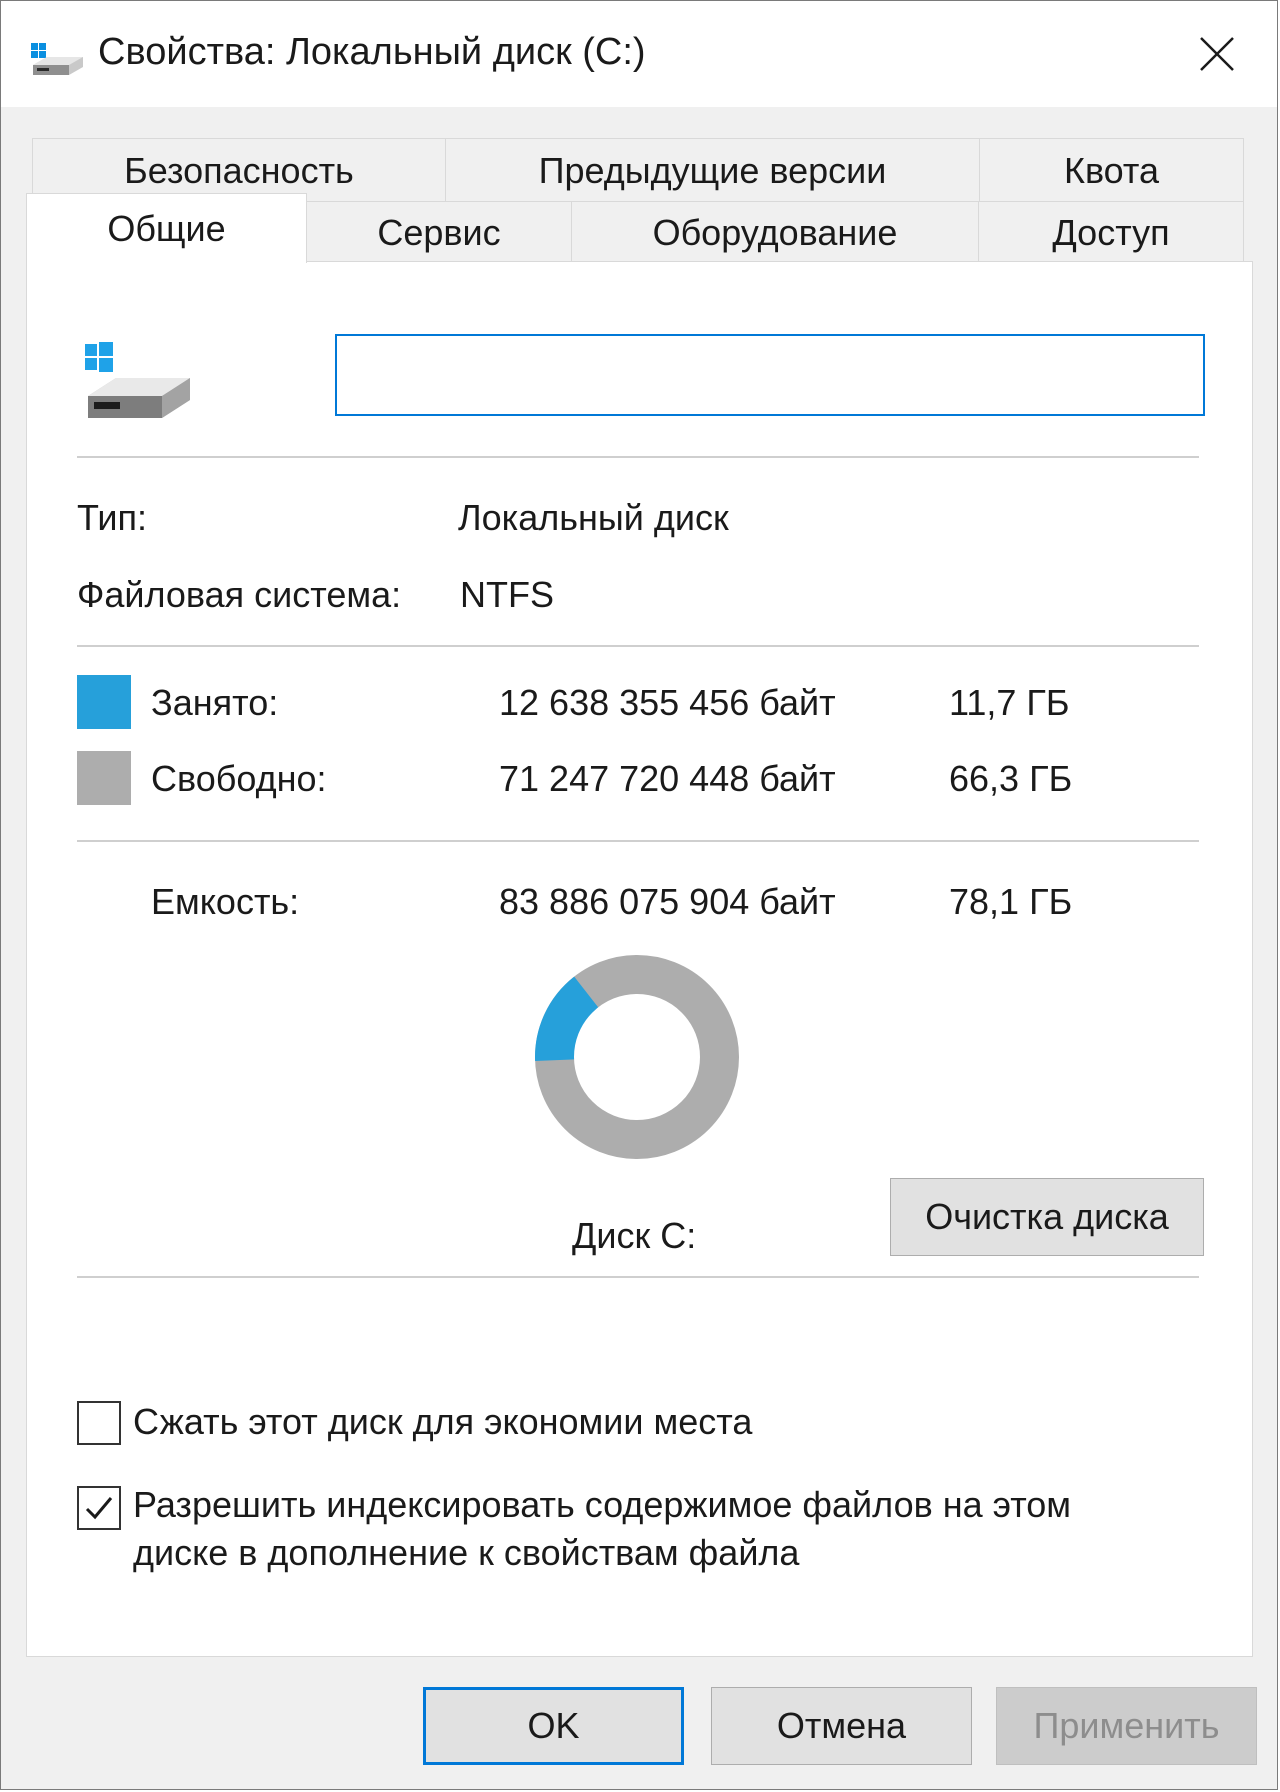 The height and width of the screenshot is (1792, 1280). Describe the element at coordinates (667, 901) in the screenshot. I see `capacity-bytes: 83 886 075 904 байт` at that location.